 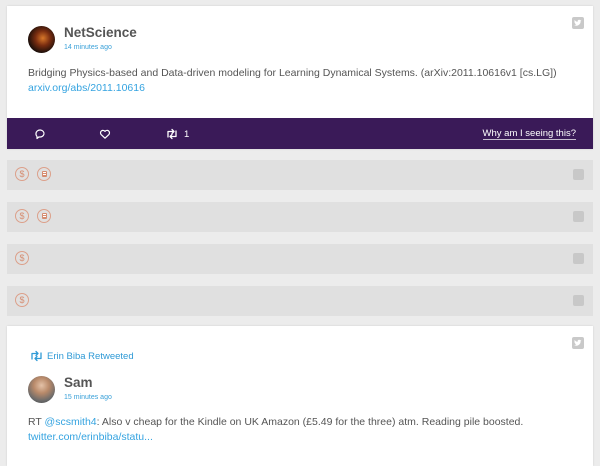 What do you see at coordinates (71, 422) in the screenshot?
I see `mention-link: @scsmith4` at bounding box center [71, 422].